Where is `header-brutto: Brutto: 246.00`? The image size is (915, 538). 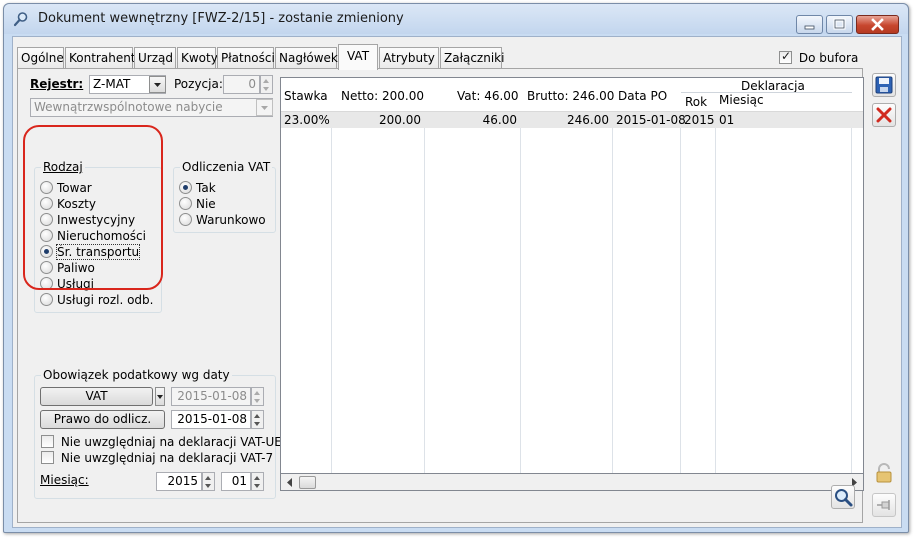
header-brutto: Brutto: 246.00 is located at coordinates (570, 96).